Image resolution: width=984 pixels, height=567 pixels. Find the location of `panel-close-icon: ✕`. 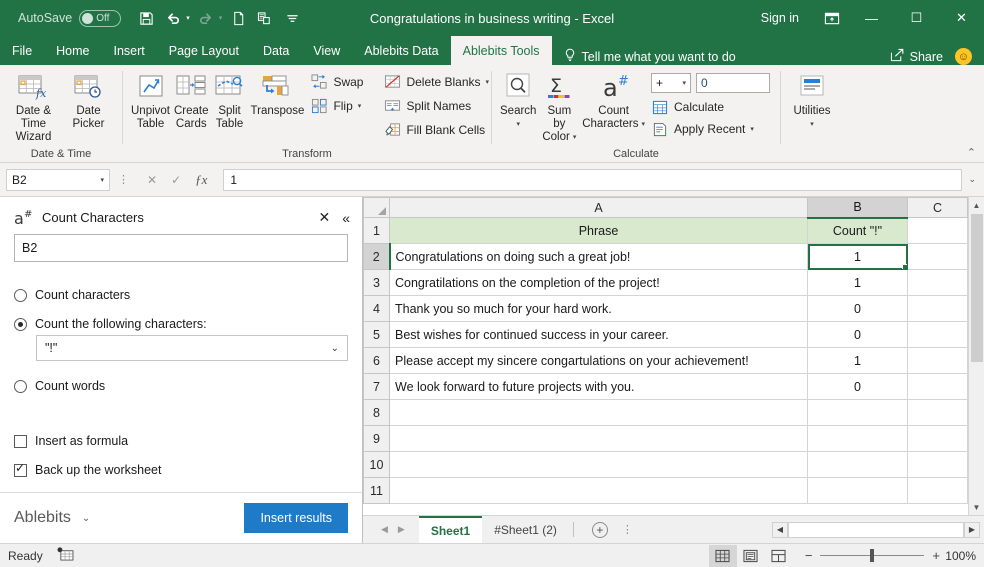

panel-close-icon: ✕ is located at coordinates (324, 217).